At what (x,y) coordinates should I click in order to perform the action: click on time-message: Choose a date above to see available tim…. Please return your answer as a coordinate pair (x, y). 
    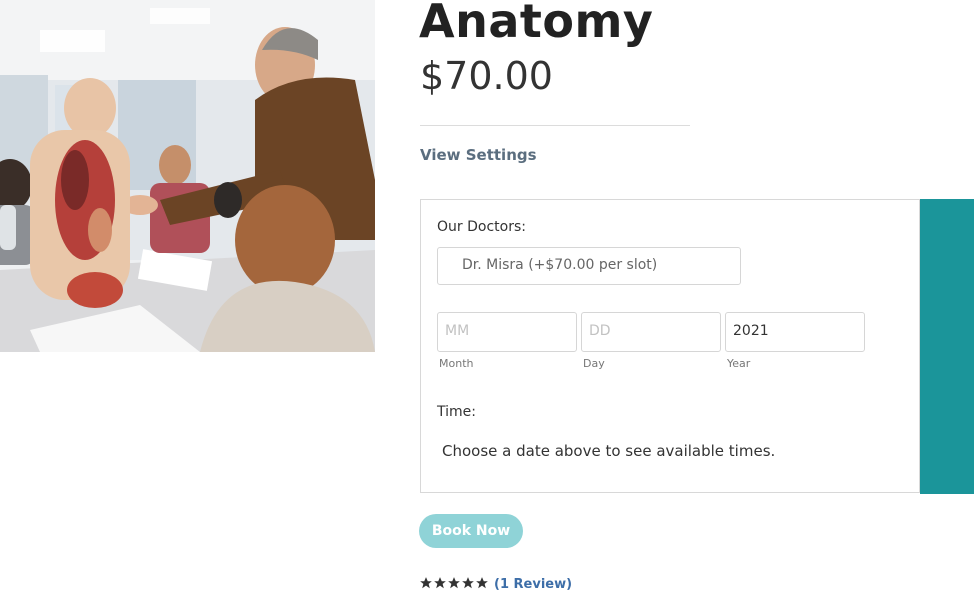
    Looking at the image, I should click on (609, 451).